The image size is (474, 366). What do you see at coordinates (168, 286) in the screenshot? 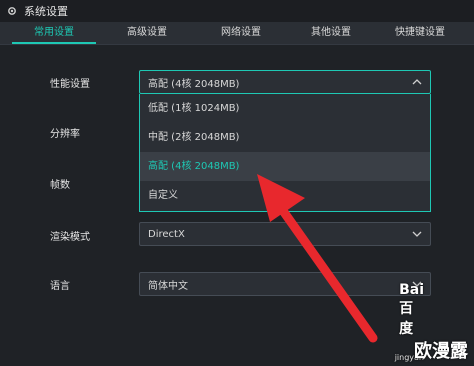
I see `language-value: 简体中文` at bounding box center [168, 286].